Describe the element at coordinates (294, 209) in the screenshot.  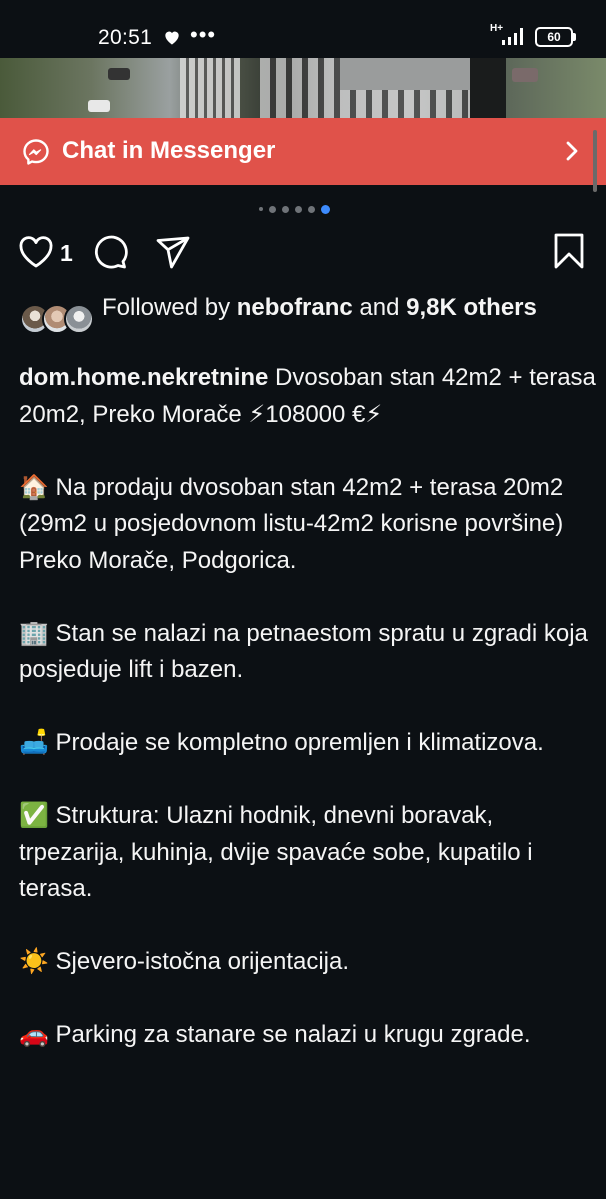
I see `carousel-indicator` at that location.